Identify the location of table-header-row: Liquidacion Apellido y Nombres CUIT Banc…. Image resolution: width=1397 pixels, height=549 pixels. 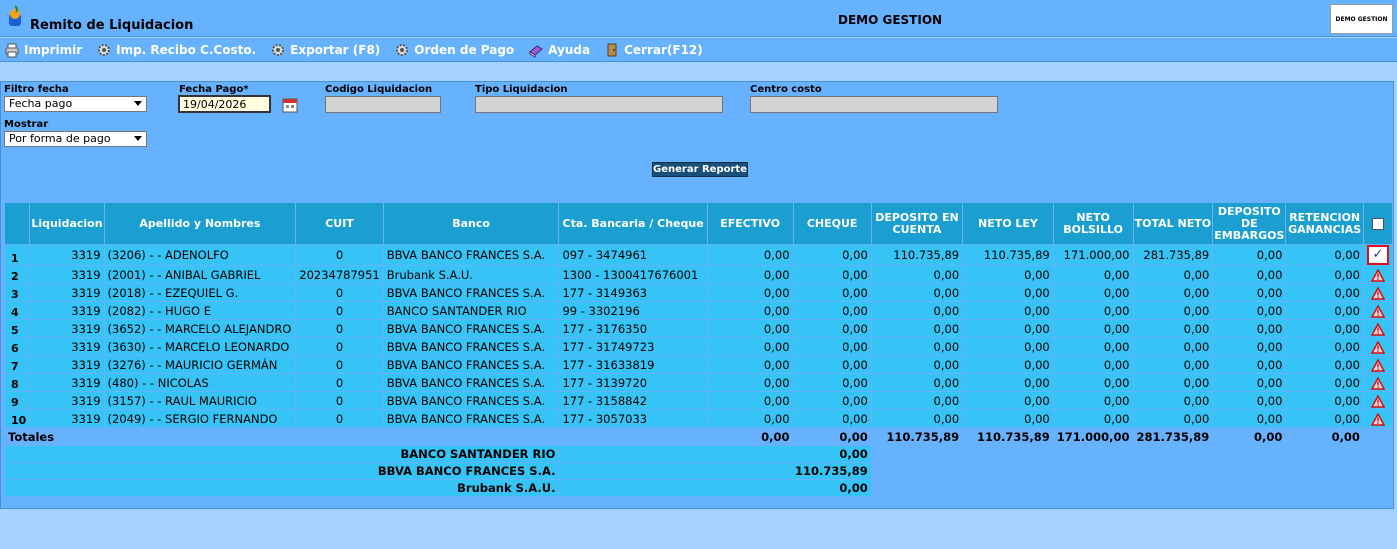
(698, 223).